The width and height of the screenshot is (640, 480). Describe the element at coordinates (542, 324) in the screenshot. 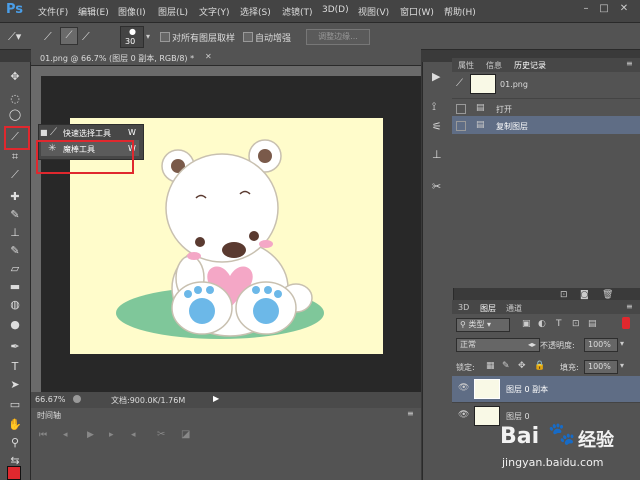

I see `adjustment-filter-icon: ◐` at that location.